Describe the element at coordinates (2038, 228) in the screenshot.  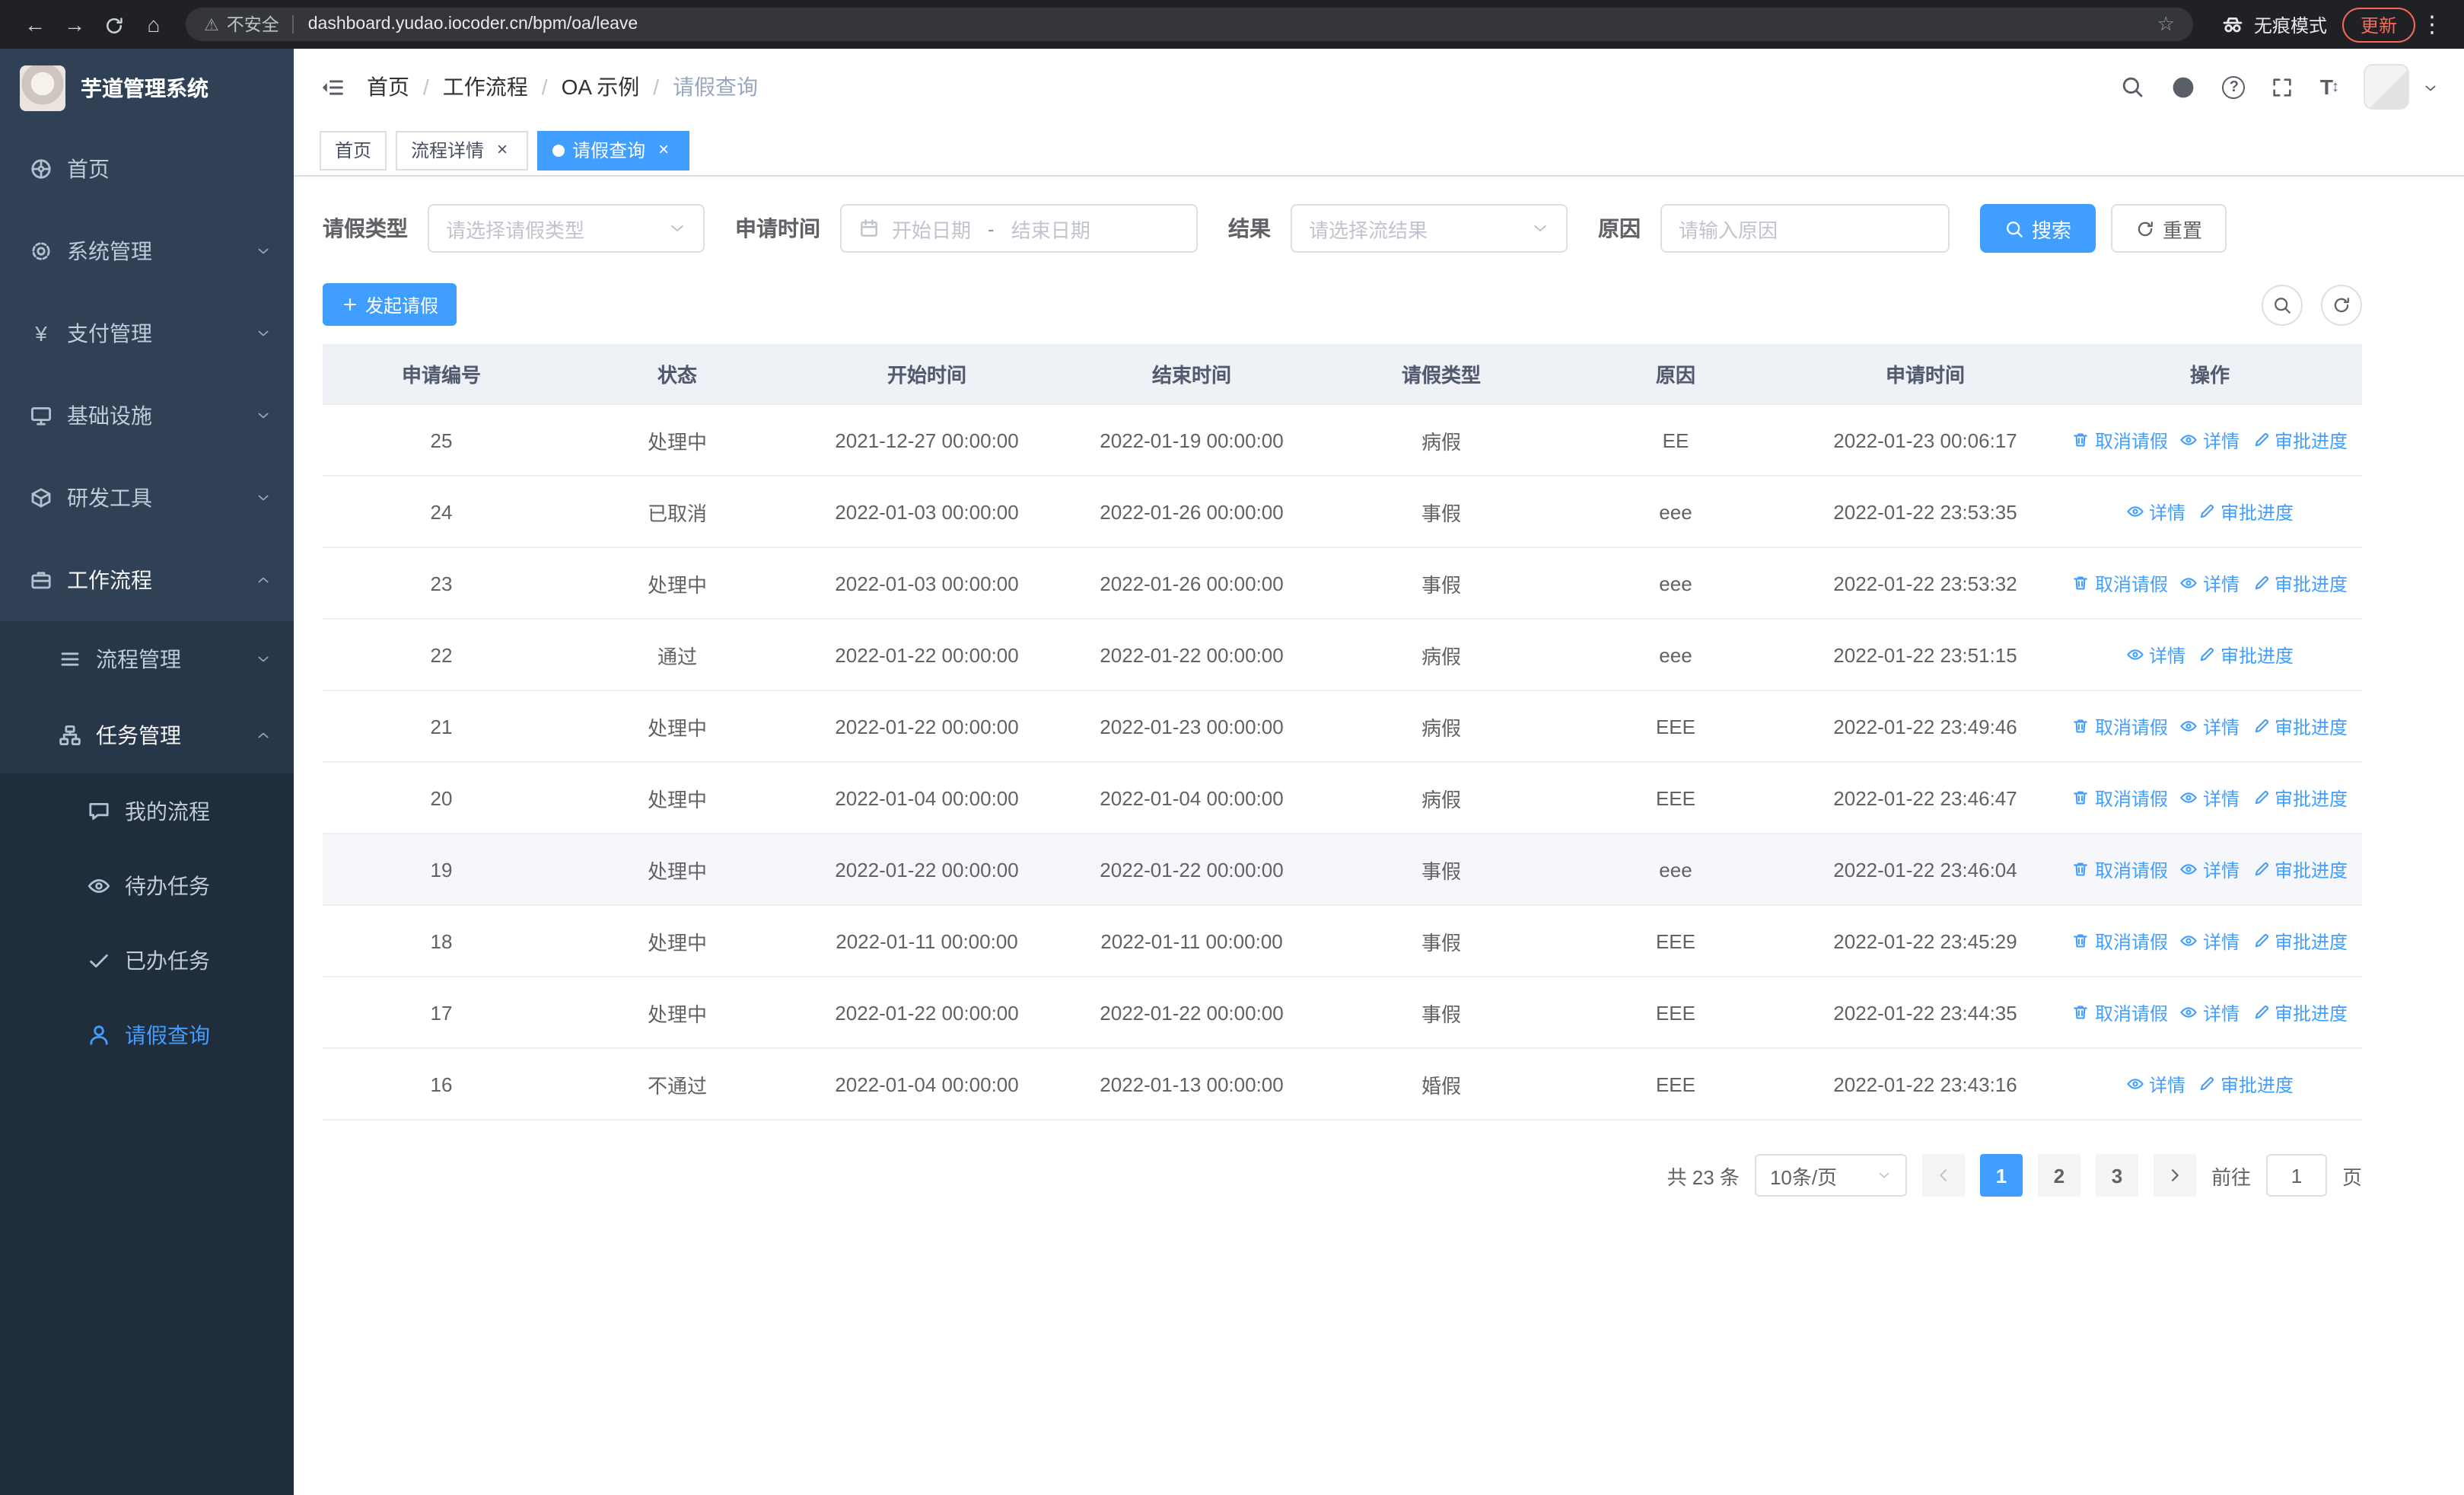
I see `search-button: 搜索` at that location.